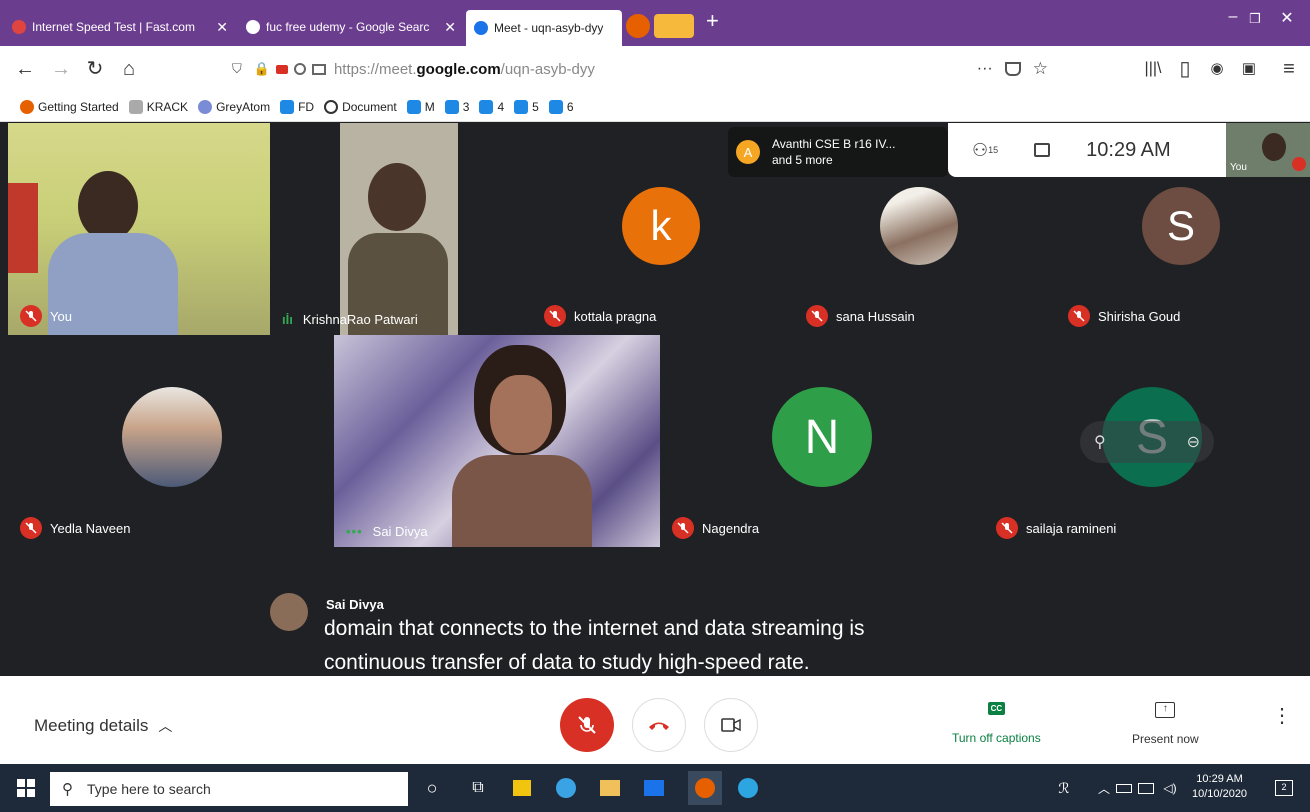  What do you see at coordinates (600, 316) in the screenshot?
I see `participant-name: kottala pragna` at bounding box center [600, 316].